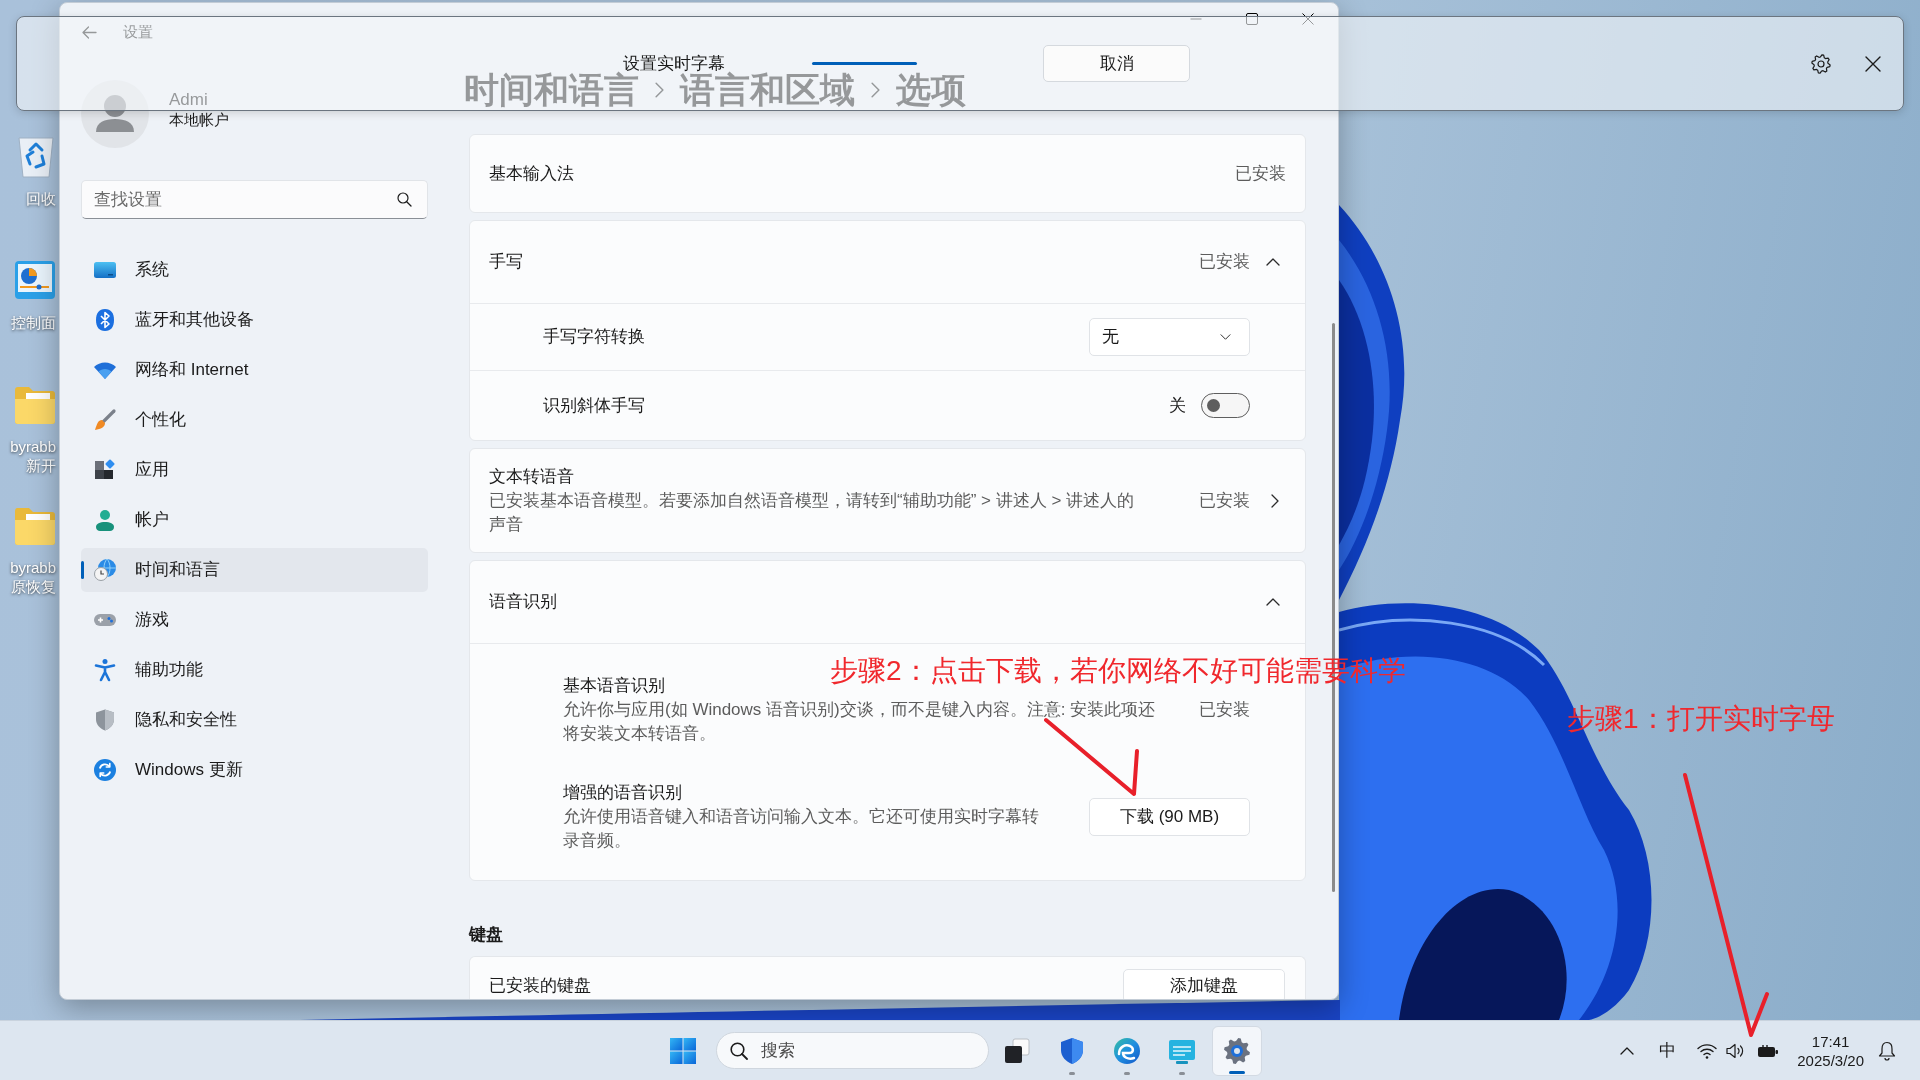 This screenshot has width=1920, height=1080. What do you see at coordinates (486, 935) in the screenshot?
I see `section-heading: 键盘` at bounding box center [486, 935].